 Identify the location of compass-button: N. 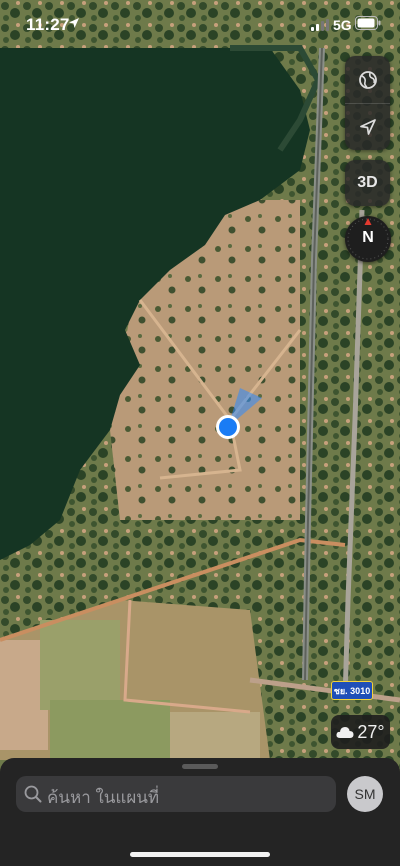
(368, 239).